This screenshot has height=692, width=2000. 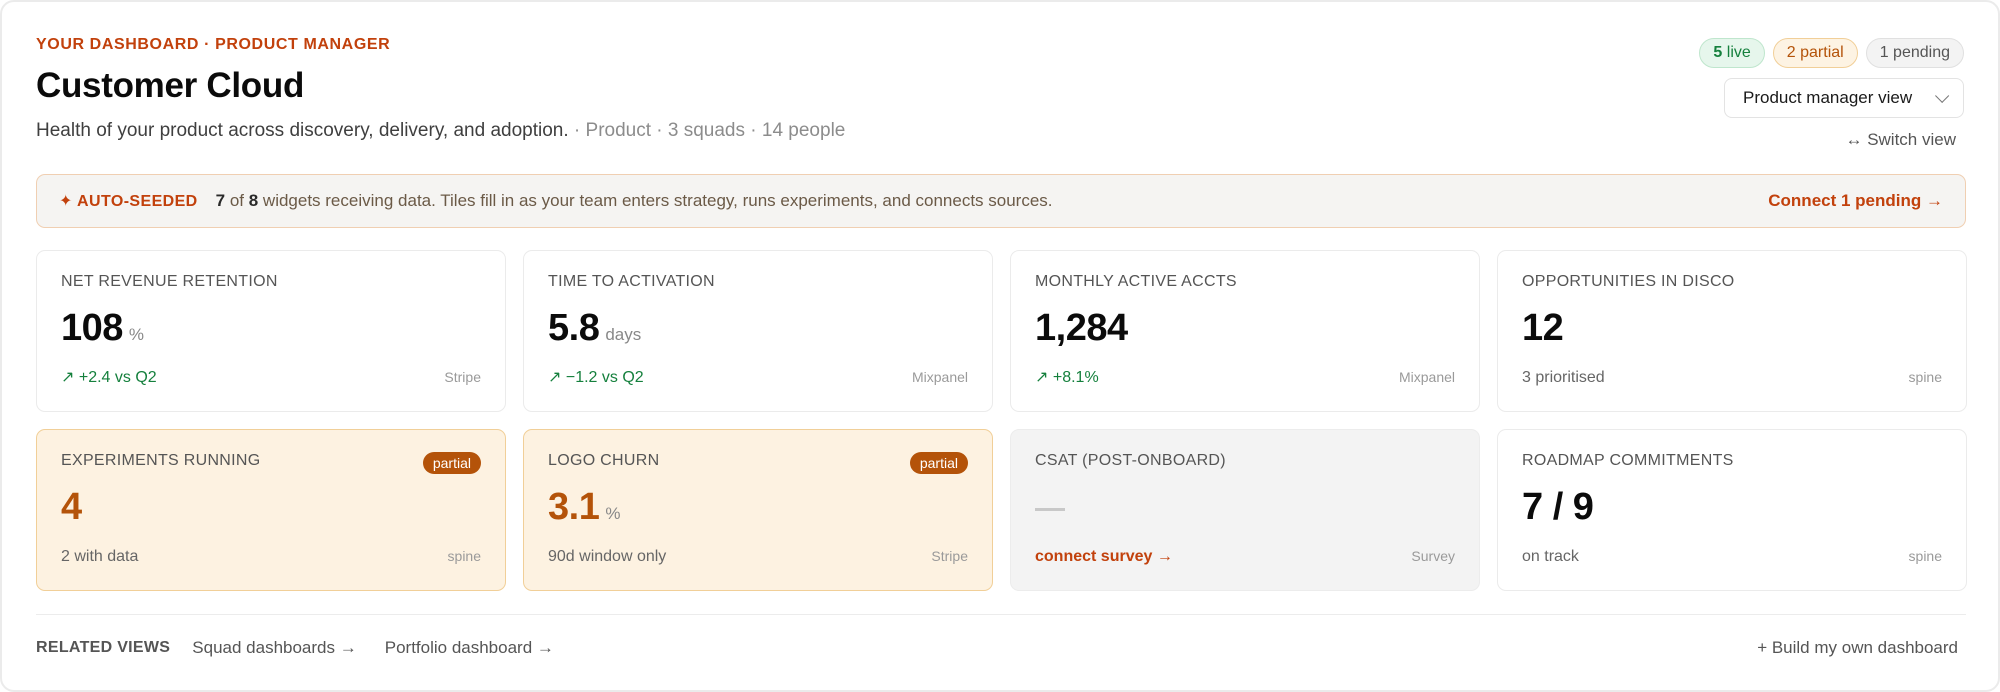 I want to click on tile-value: 7 / 9, so click(x=1732, y=507).